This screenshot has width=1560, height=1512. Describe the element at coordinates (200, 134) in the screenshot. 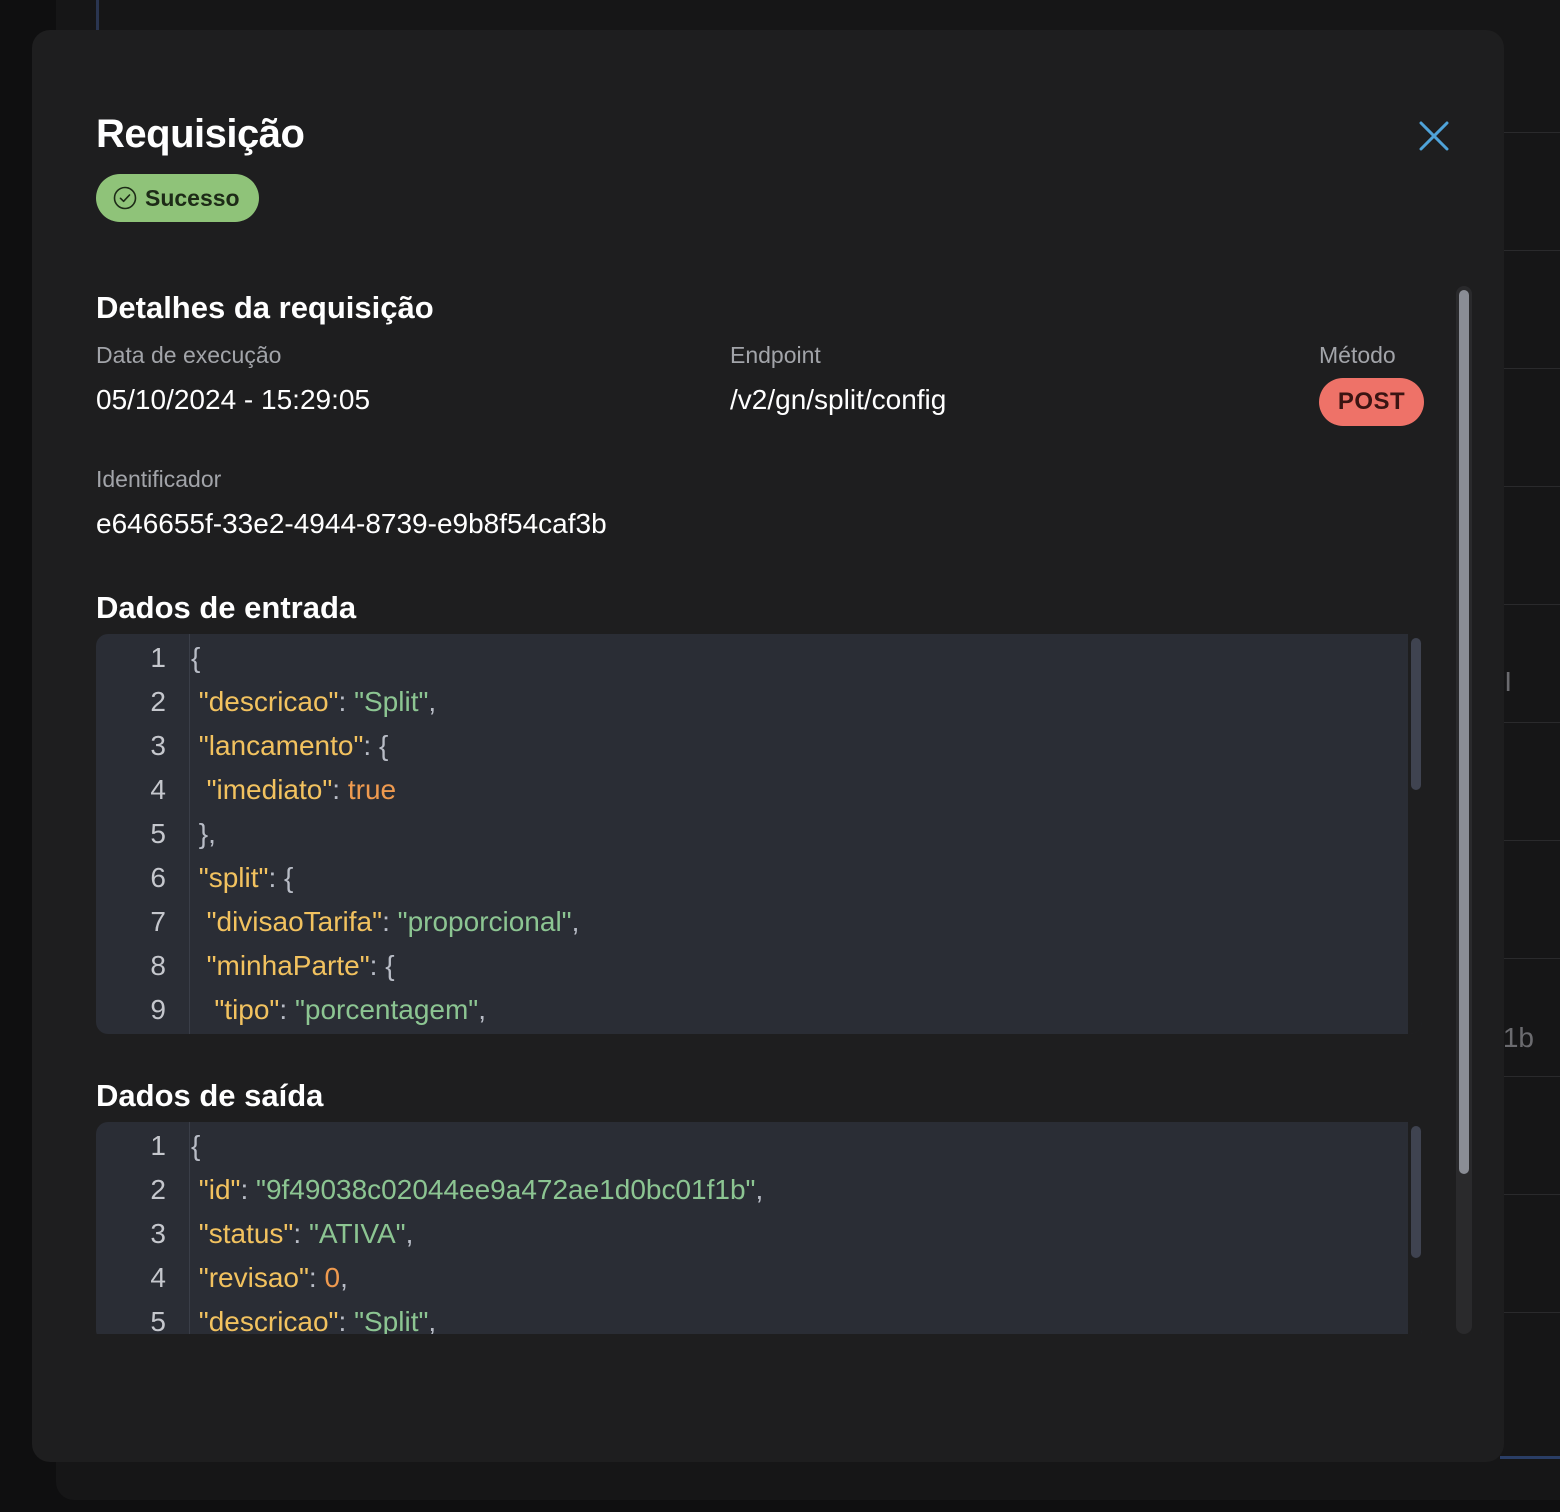

I see `modal-title: Requisição` at that location.